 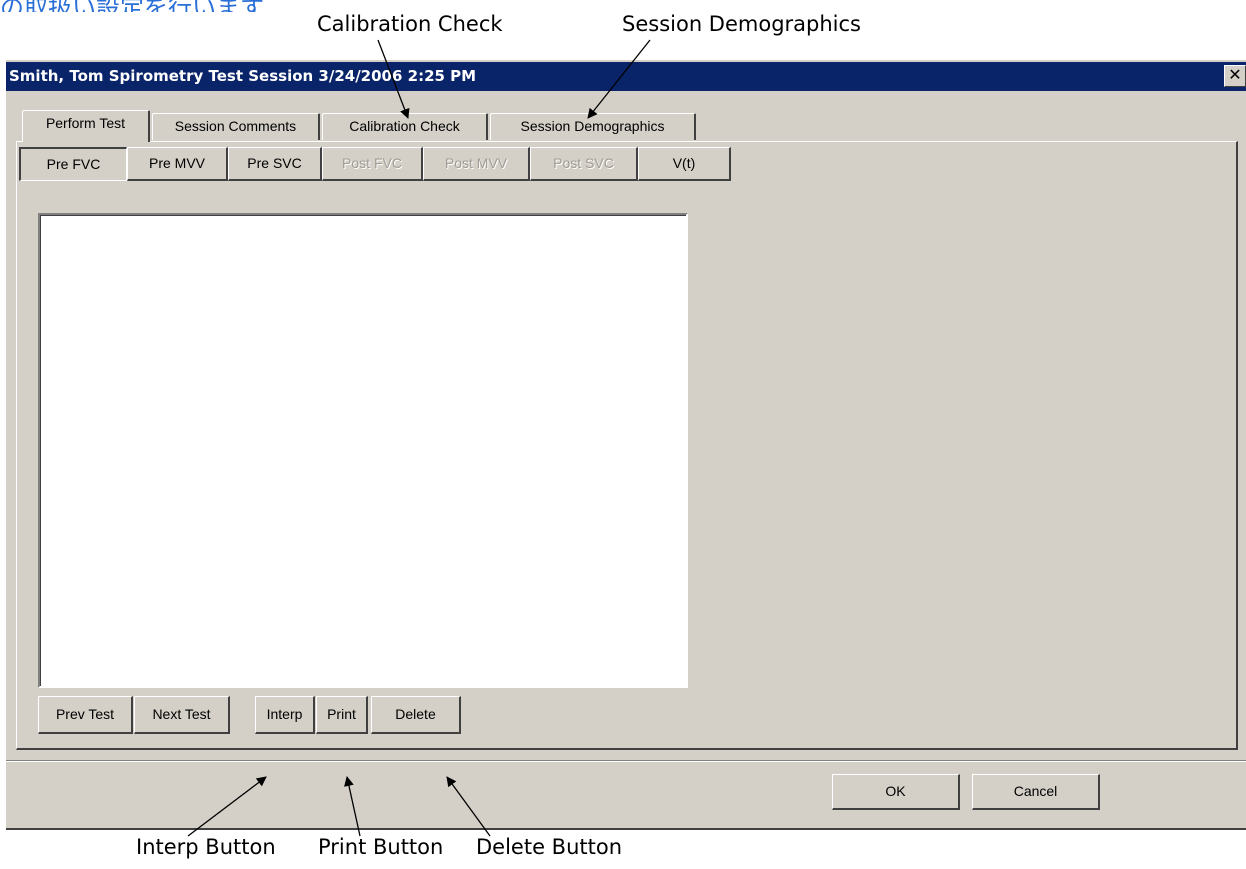 I want to click on subtab-vt: V(t), so click(x=684, y=164).